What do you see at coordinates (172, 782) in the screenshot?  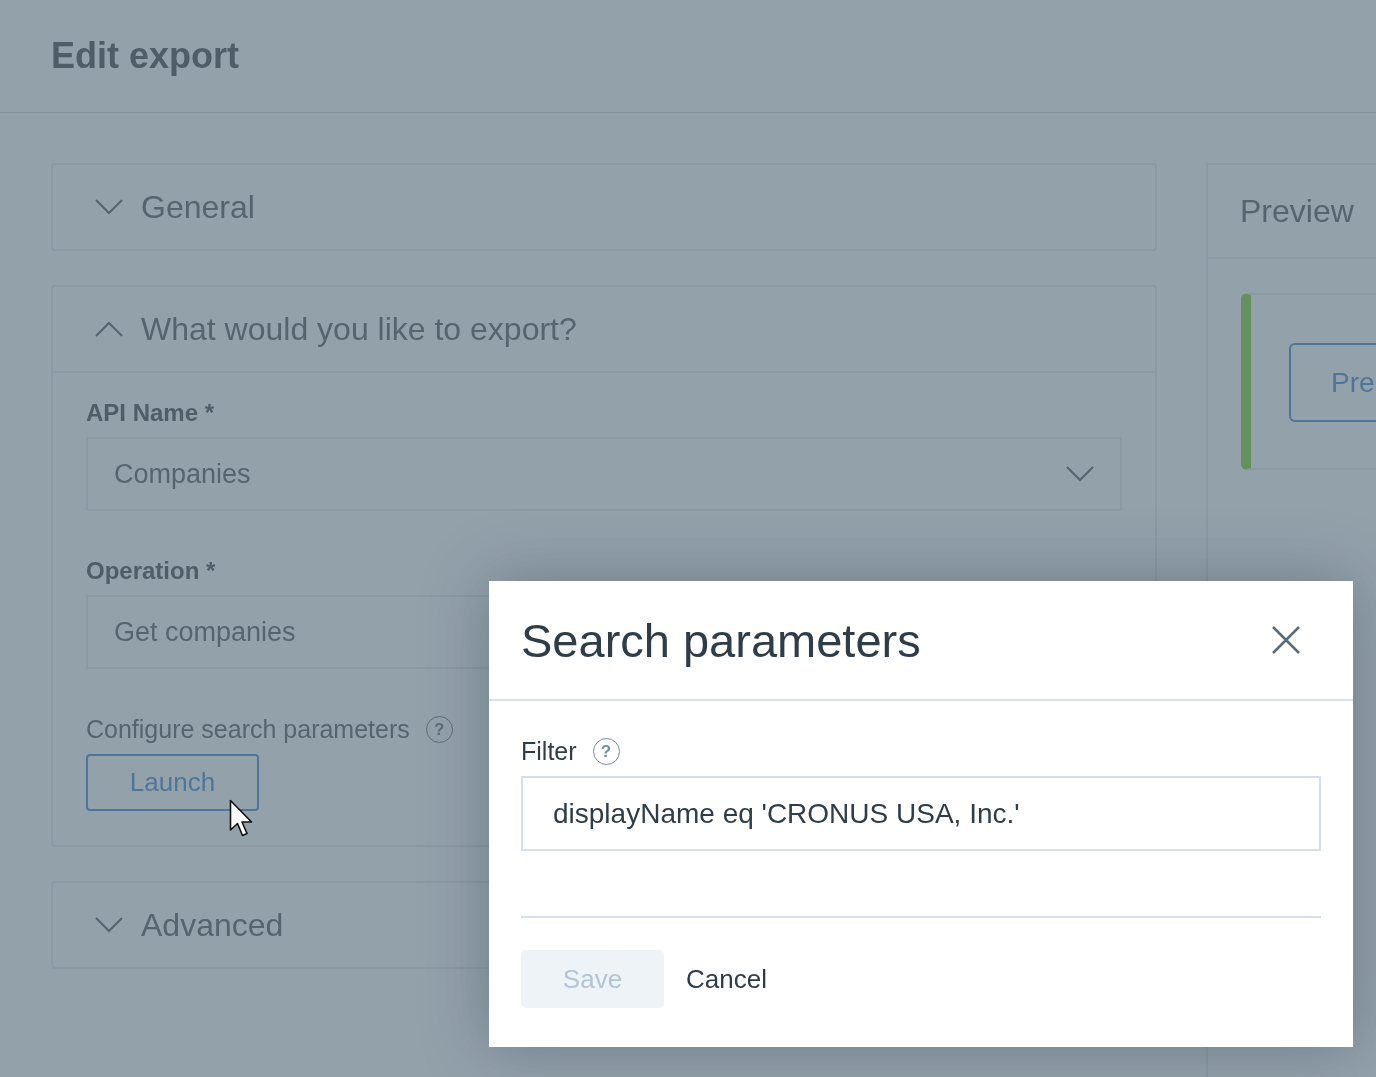 I see `launch-button: Launch` at bounding box center [172, 782].